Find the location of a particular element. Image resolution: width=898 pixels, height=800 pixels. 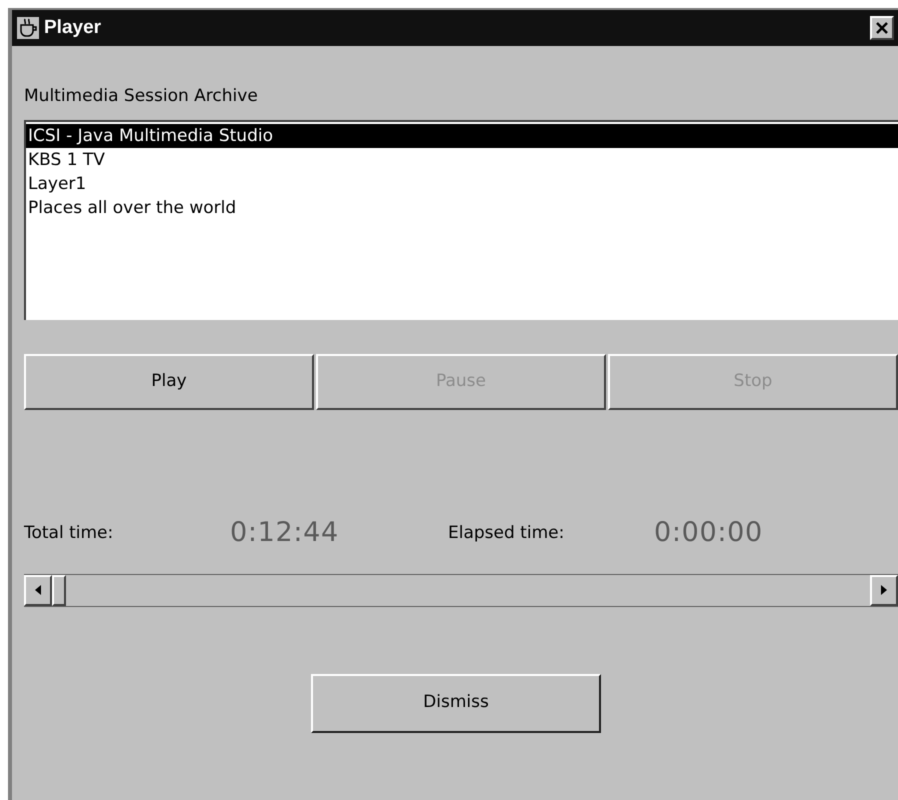

position-slider is located at coordinates (461, 590).